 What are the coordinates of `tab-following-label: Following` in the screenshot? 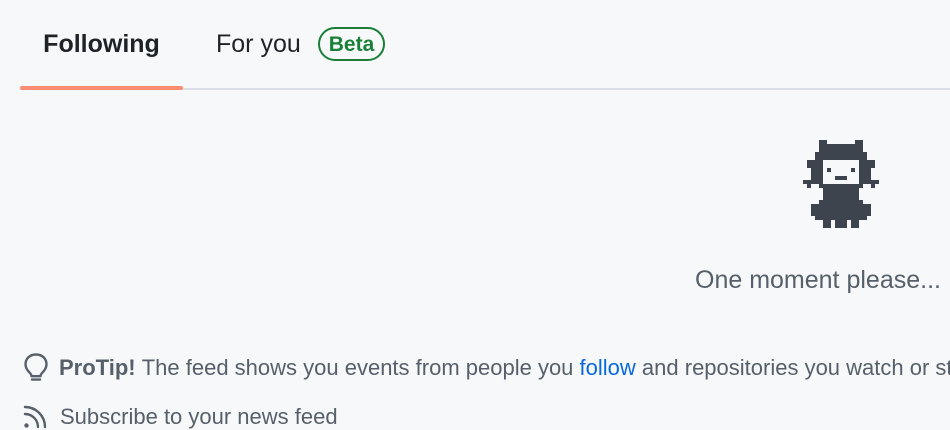 It's located at (101, 43).